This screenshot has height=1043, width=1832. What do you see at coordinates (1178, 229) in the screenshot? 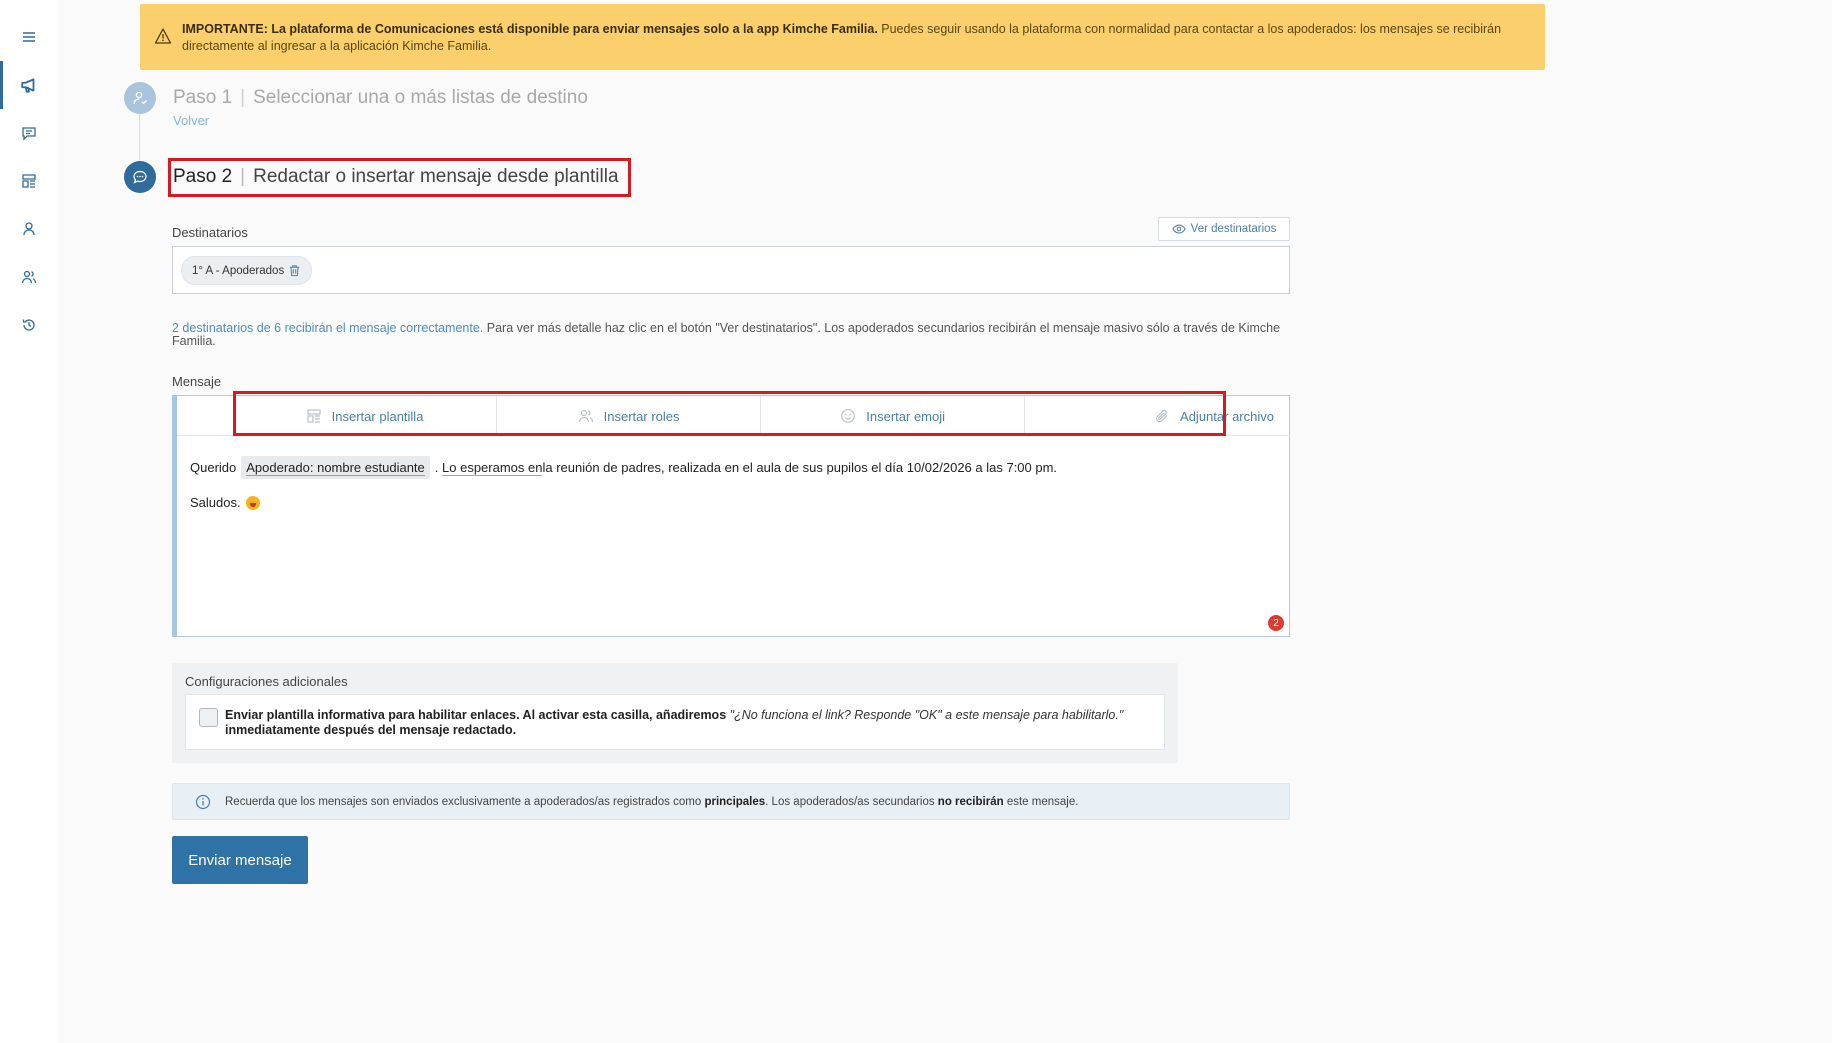
I see `eye-icon` at bounding box center [1178, 229].